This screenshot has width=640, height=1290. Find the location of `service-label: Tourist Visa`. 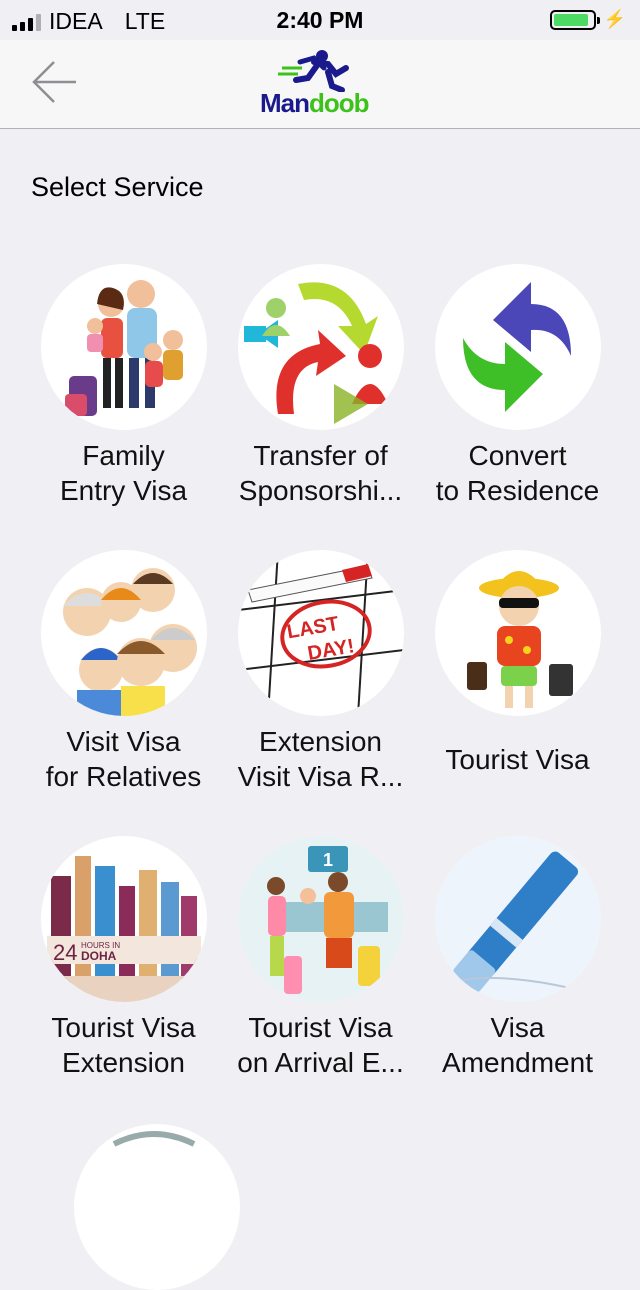

service-label: Tourist Visa is located at coordinates (517, 759).